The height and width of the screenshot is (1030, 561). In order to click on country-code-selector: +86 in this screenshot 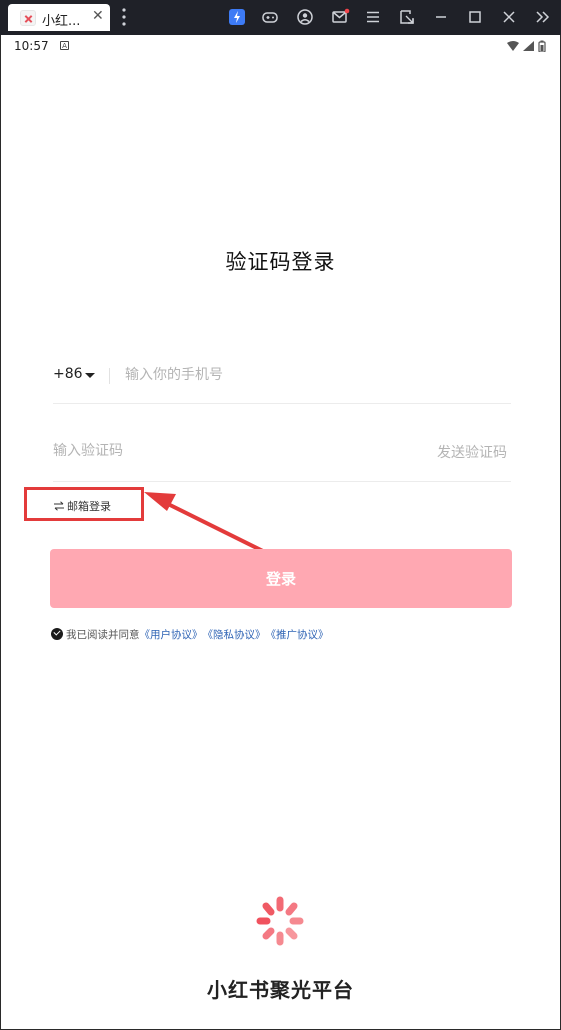, I will do `click(68, 374)`.